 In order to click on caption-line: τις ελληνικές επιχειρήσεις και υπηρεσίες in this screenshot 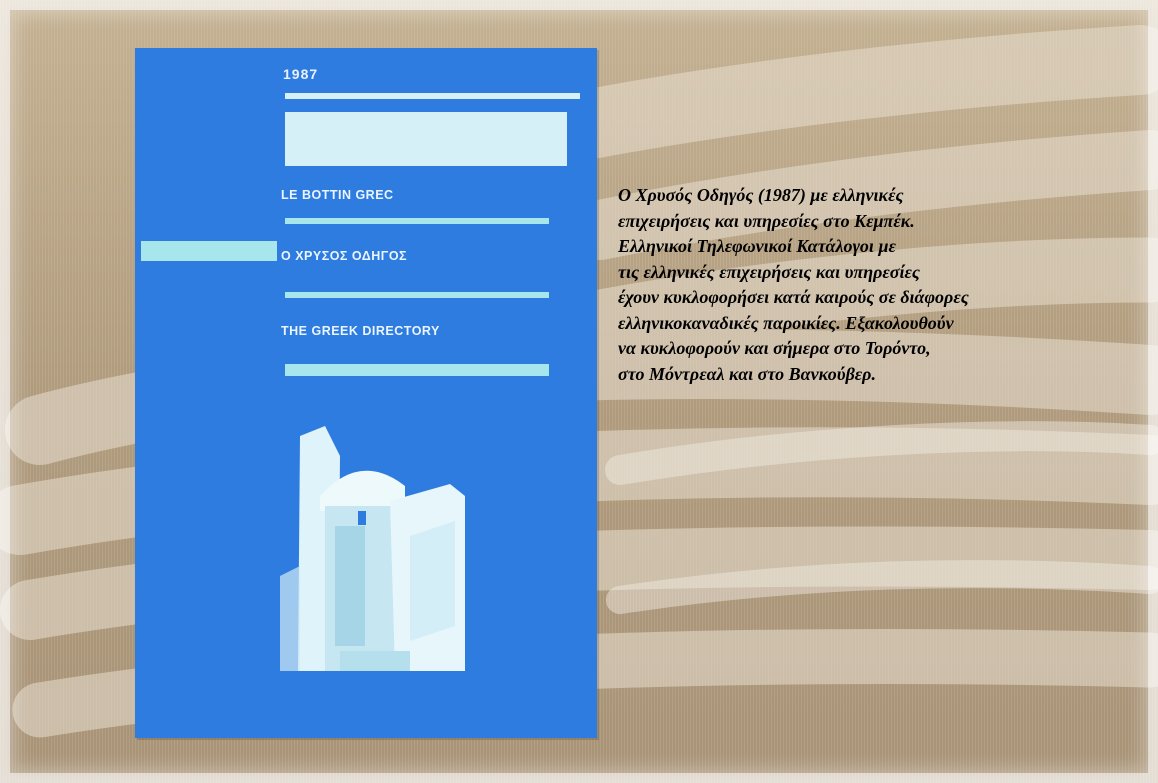, I will do `click(769, 271)`.